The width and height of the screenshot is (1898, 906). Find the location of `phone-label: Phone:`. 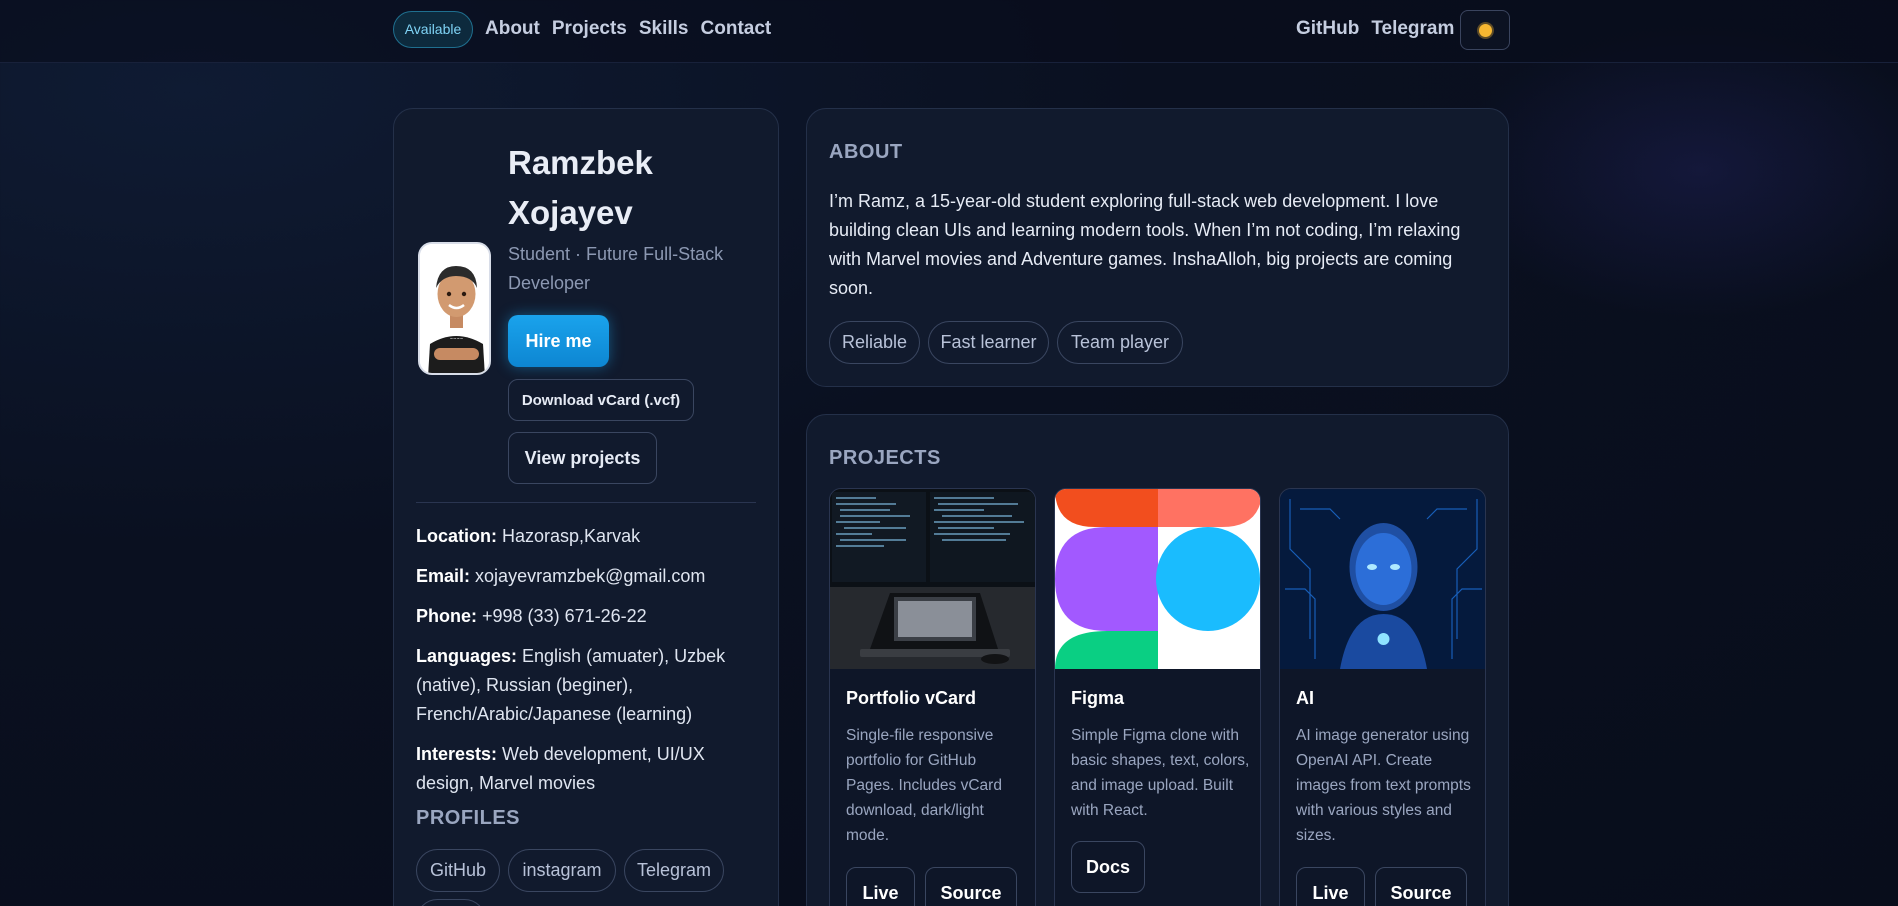

phone-label: Phone: is located at coordinates (446, 616).